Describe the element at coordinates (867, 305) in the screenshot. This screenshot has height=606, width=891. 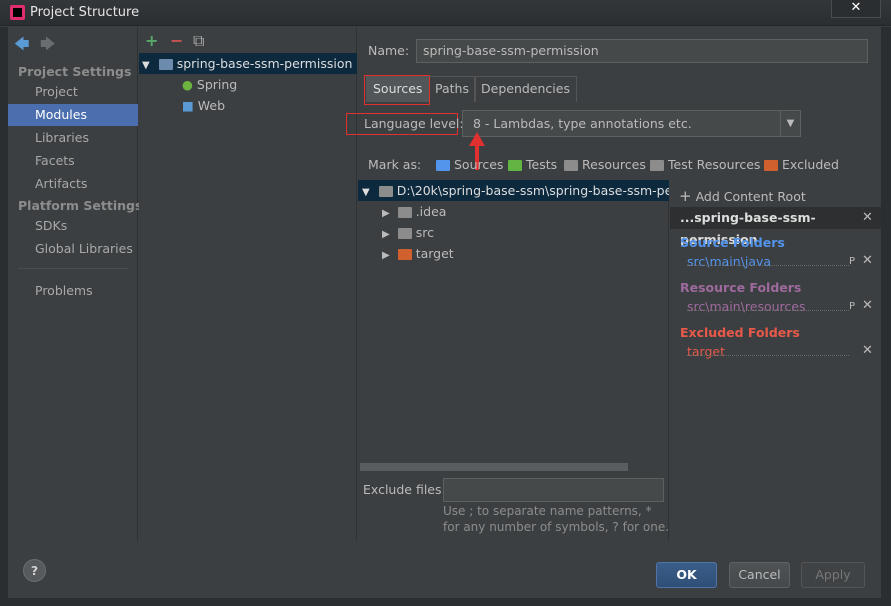
I see `remove-resource-folder-icon: ✕` at that location.